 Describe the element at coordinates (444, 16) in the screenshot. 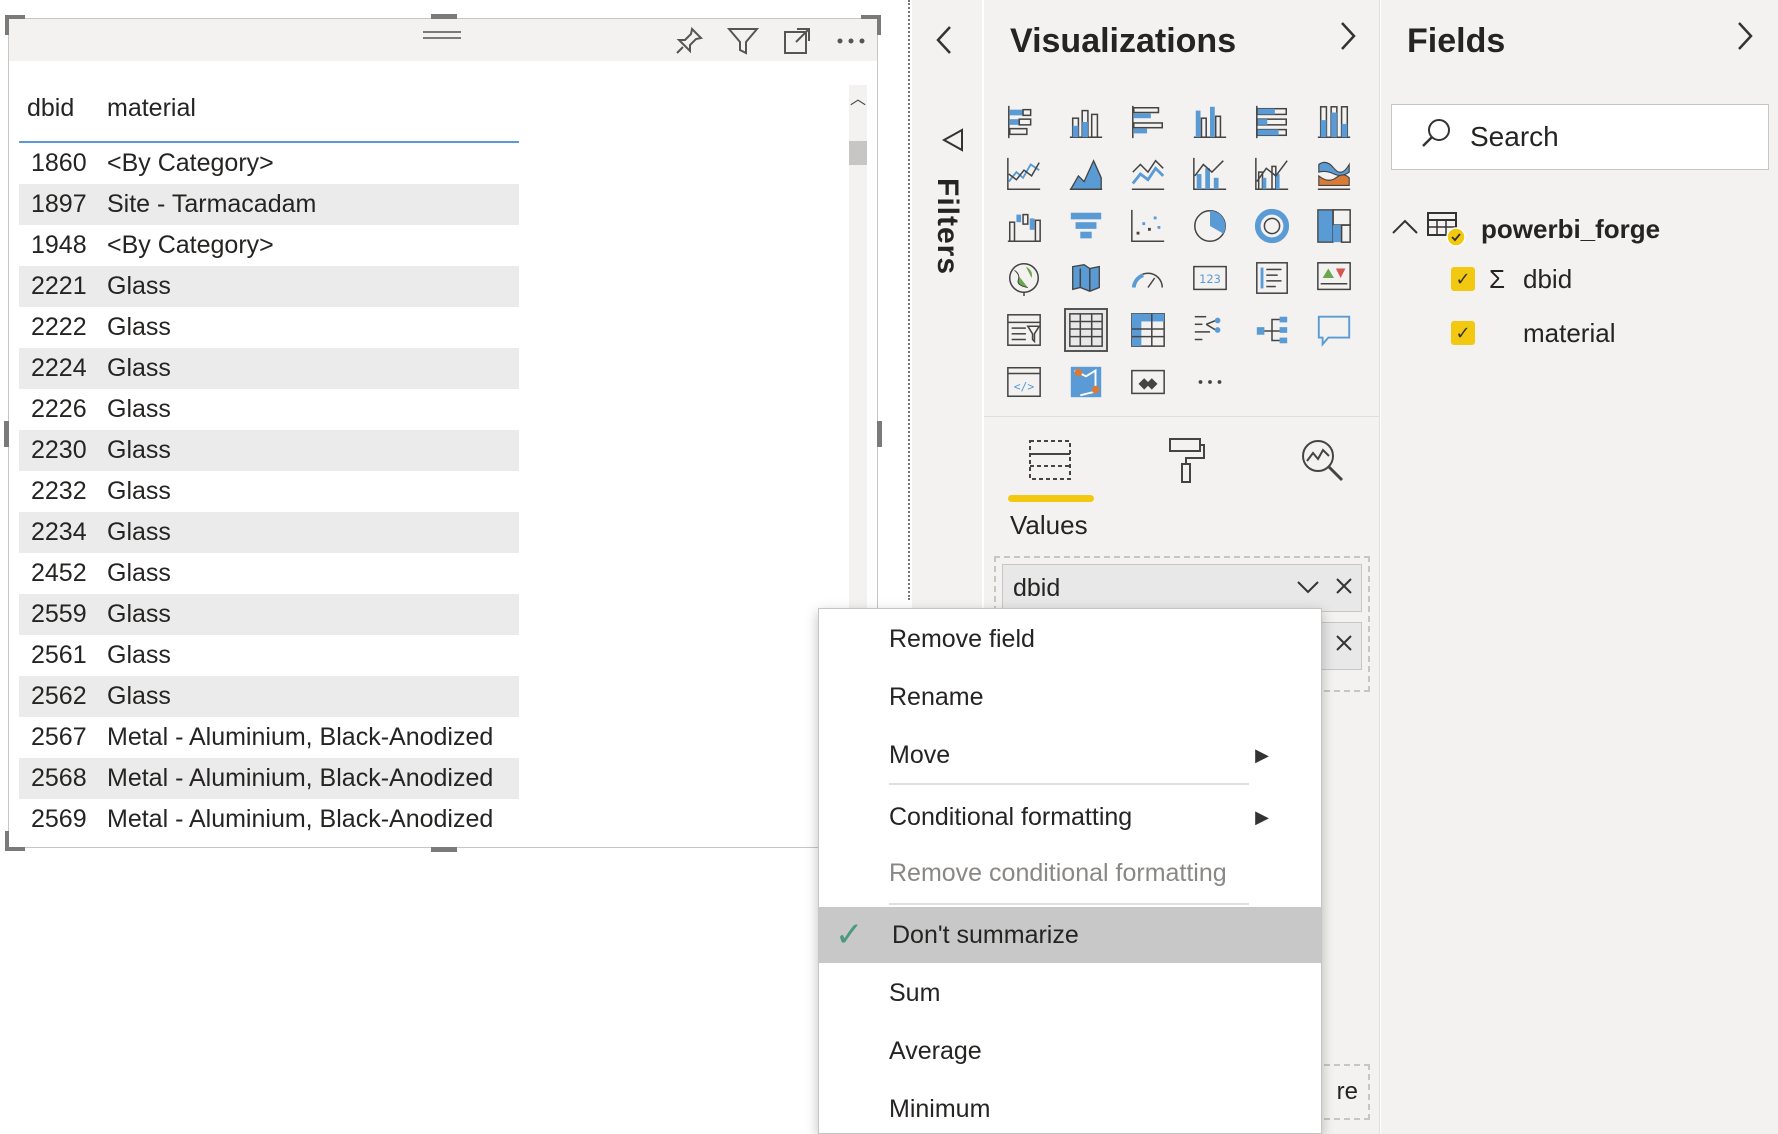

I see `resize-handle-top` at that location.